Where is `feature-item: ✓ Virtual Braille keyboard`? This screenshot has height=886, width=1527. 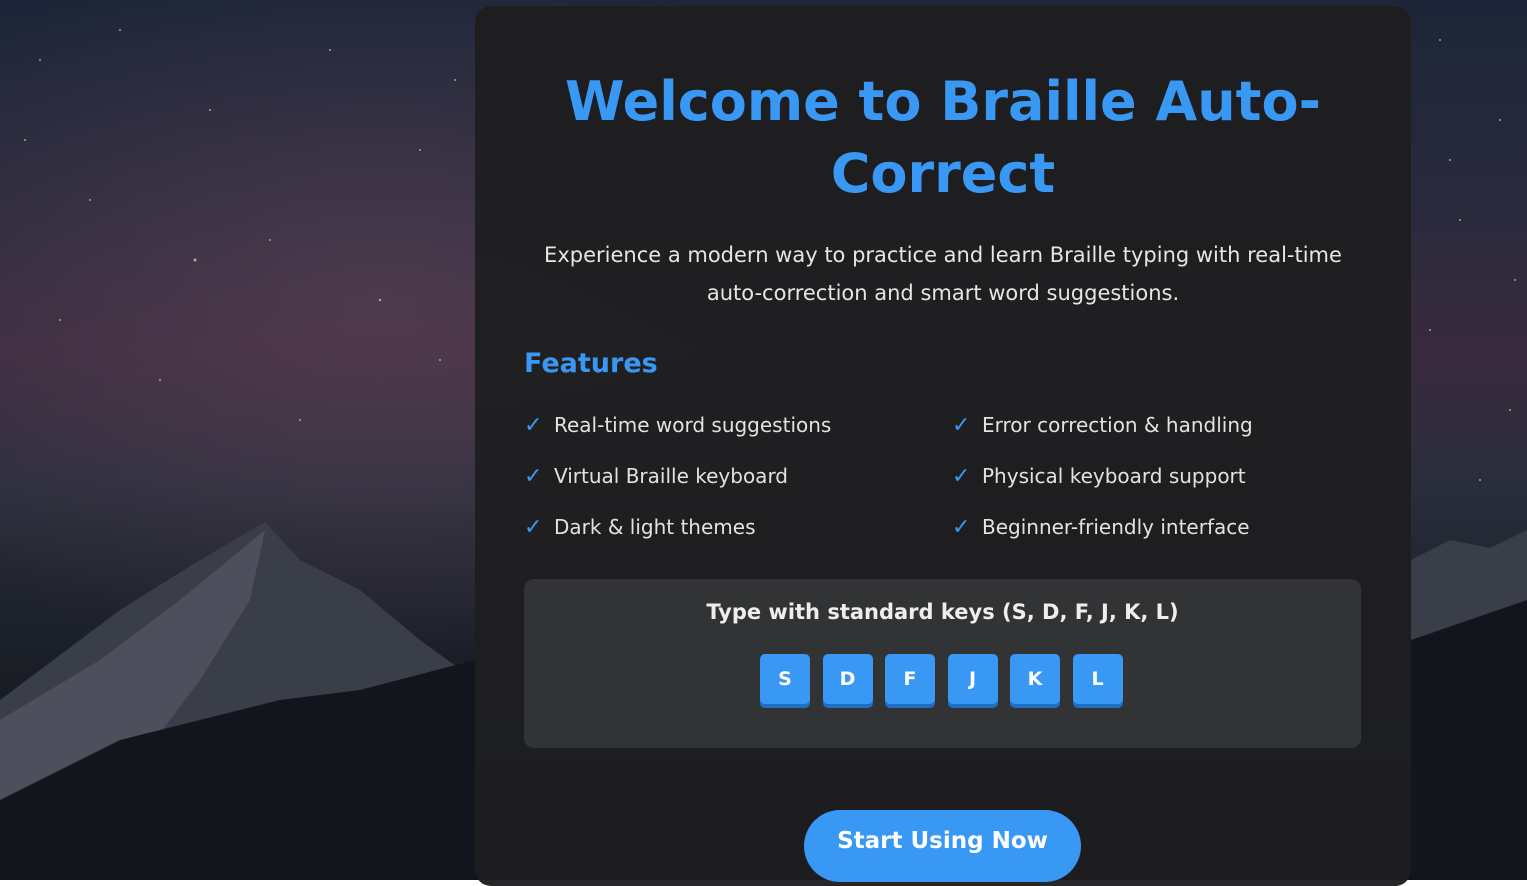 feature-item: ✓ Virtual Braille keyboard is located at coordinates (656, 476).